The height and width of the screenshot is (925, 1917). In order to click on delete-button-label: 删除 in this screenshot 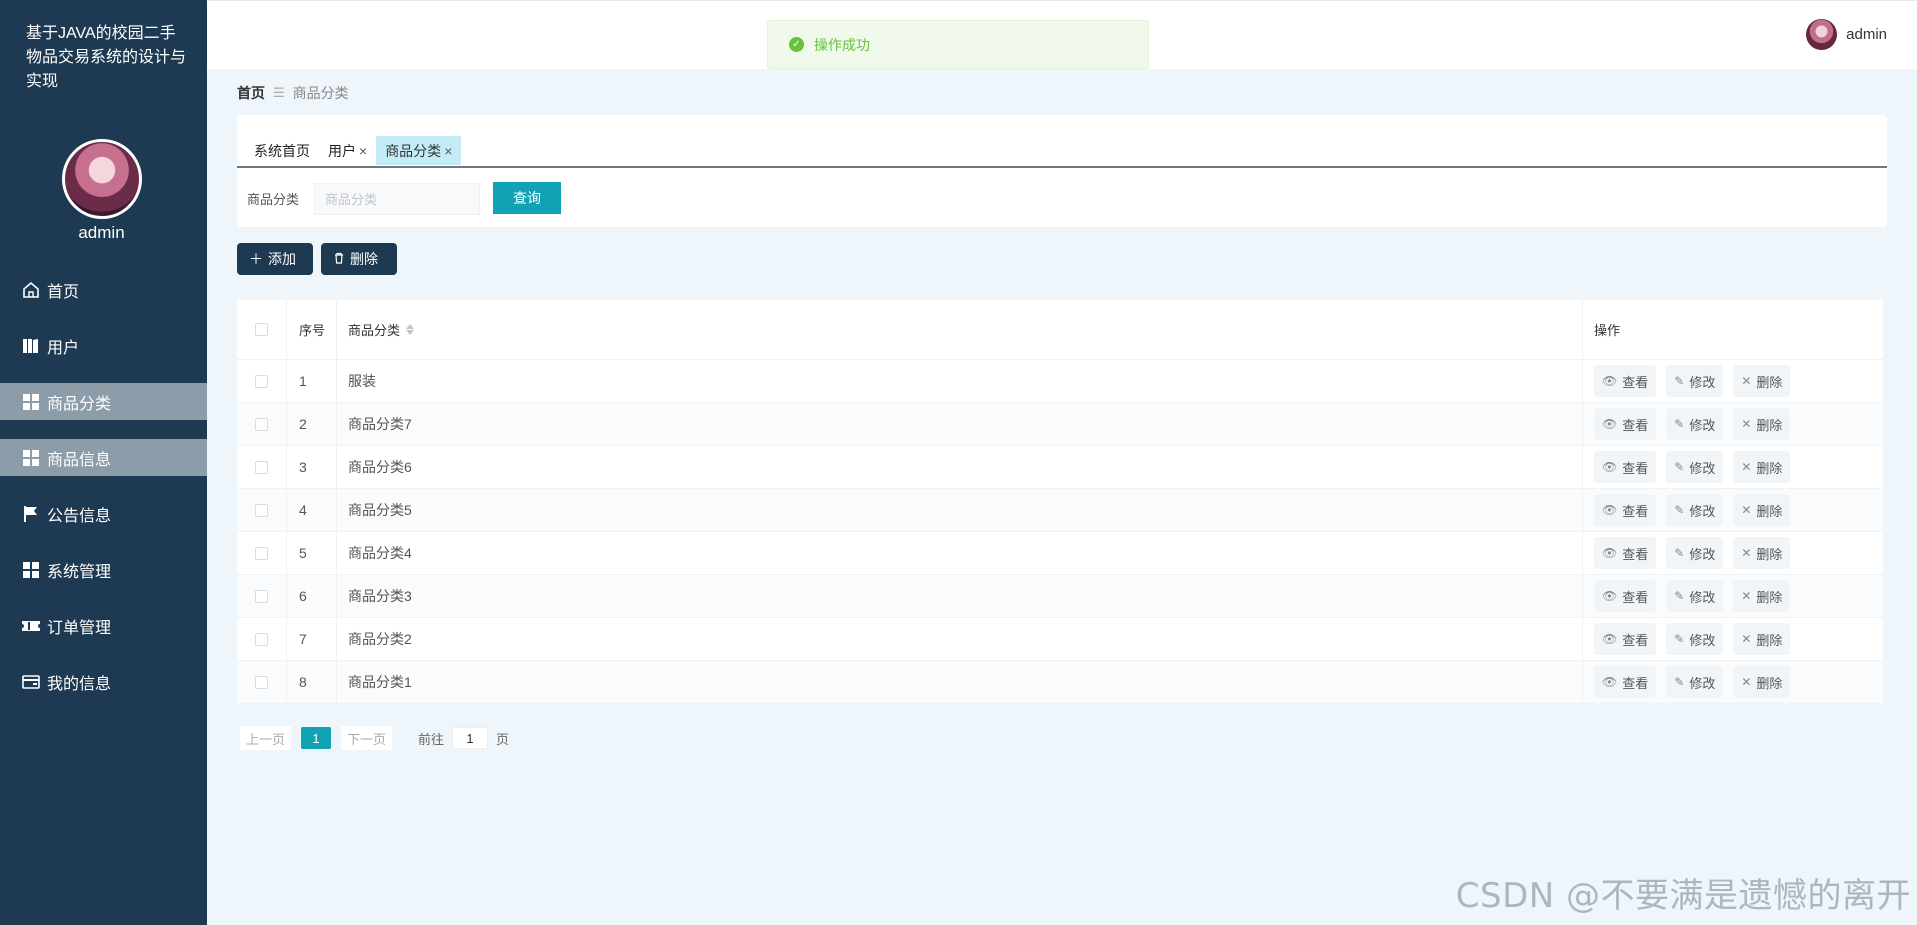, I will do `click(364, 259)`.